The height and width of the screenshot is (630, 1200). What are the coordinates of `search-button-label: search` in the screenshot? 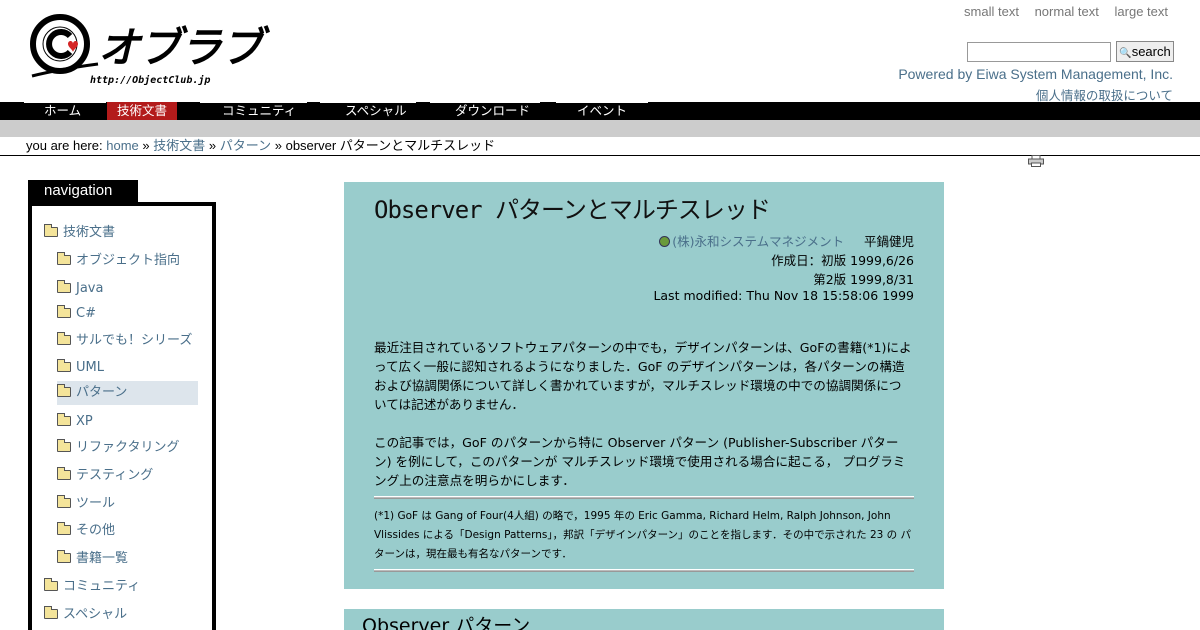 It's located at (1151, 51).